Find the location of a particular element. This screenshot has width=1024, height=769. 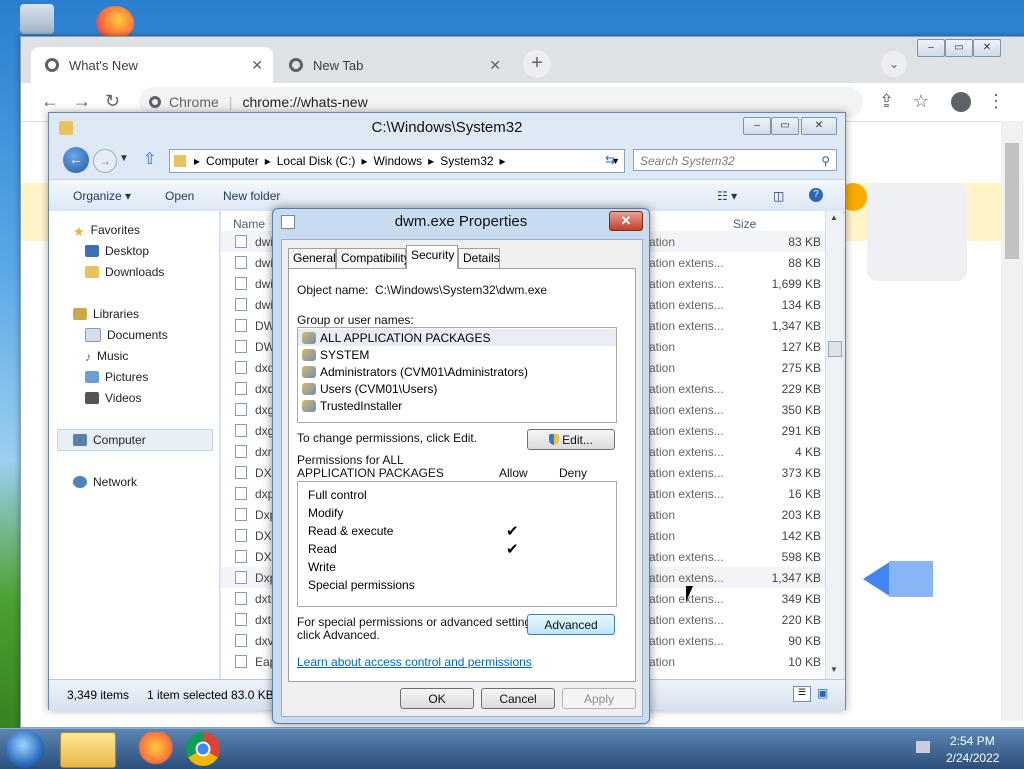

user-item-users: Users (CVM01\Users) is located at coordinates (458, 388).